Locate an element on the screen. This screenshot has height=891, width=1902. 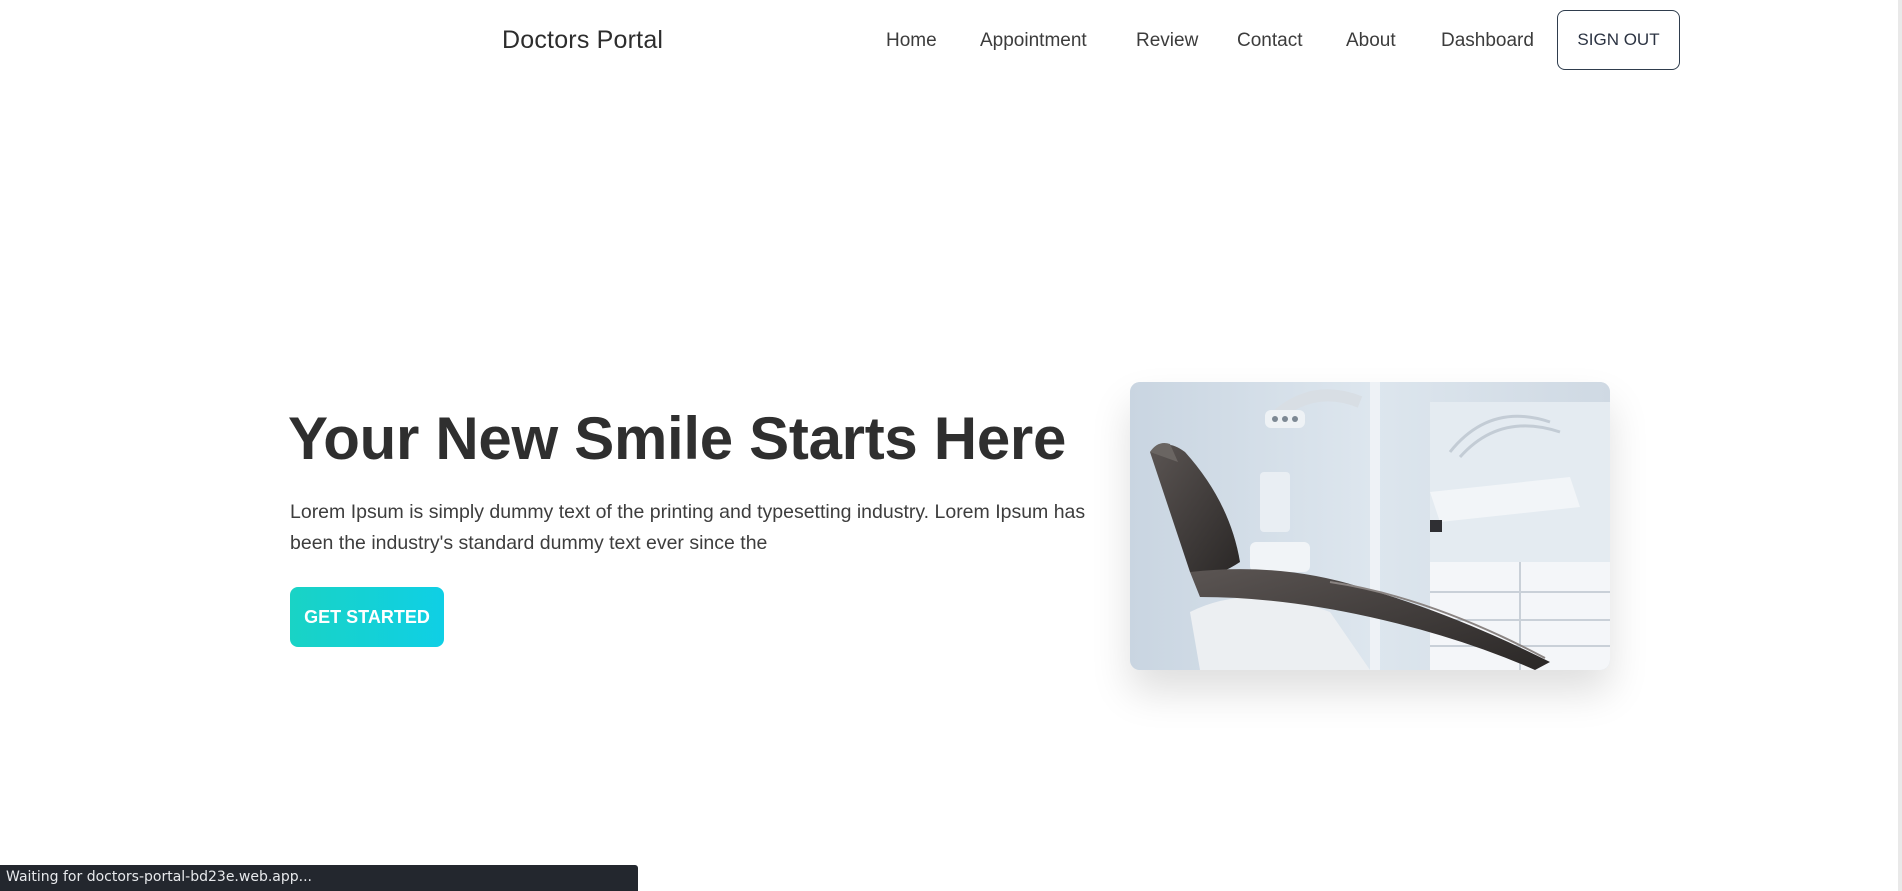
nav-link-home: Home is located at coordinates (911, 41).